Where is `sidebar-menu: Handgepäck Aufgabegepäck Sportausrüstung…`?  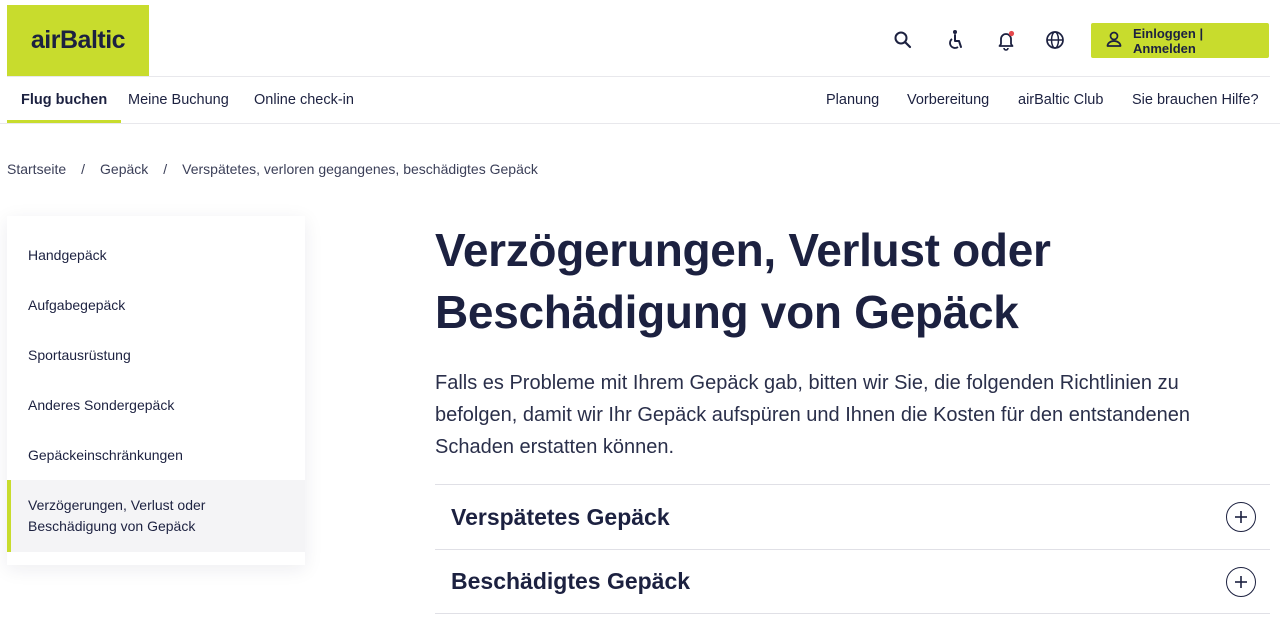
sidebar-menu: Handgepäck Aufgabegepäck Sportausrüstung… is located at coordinates (156, 390).